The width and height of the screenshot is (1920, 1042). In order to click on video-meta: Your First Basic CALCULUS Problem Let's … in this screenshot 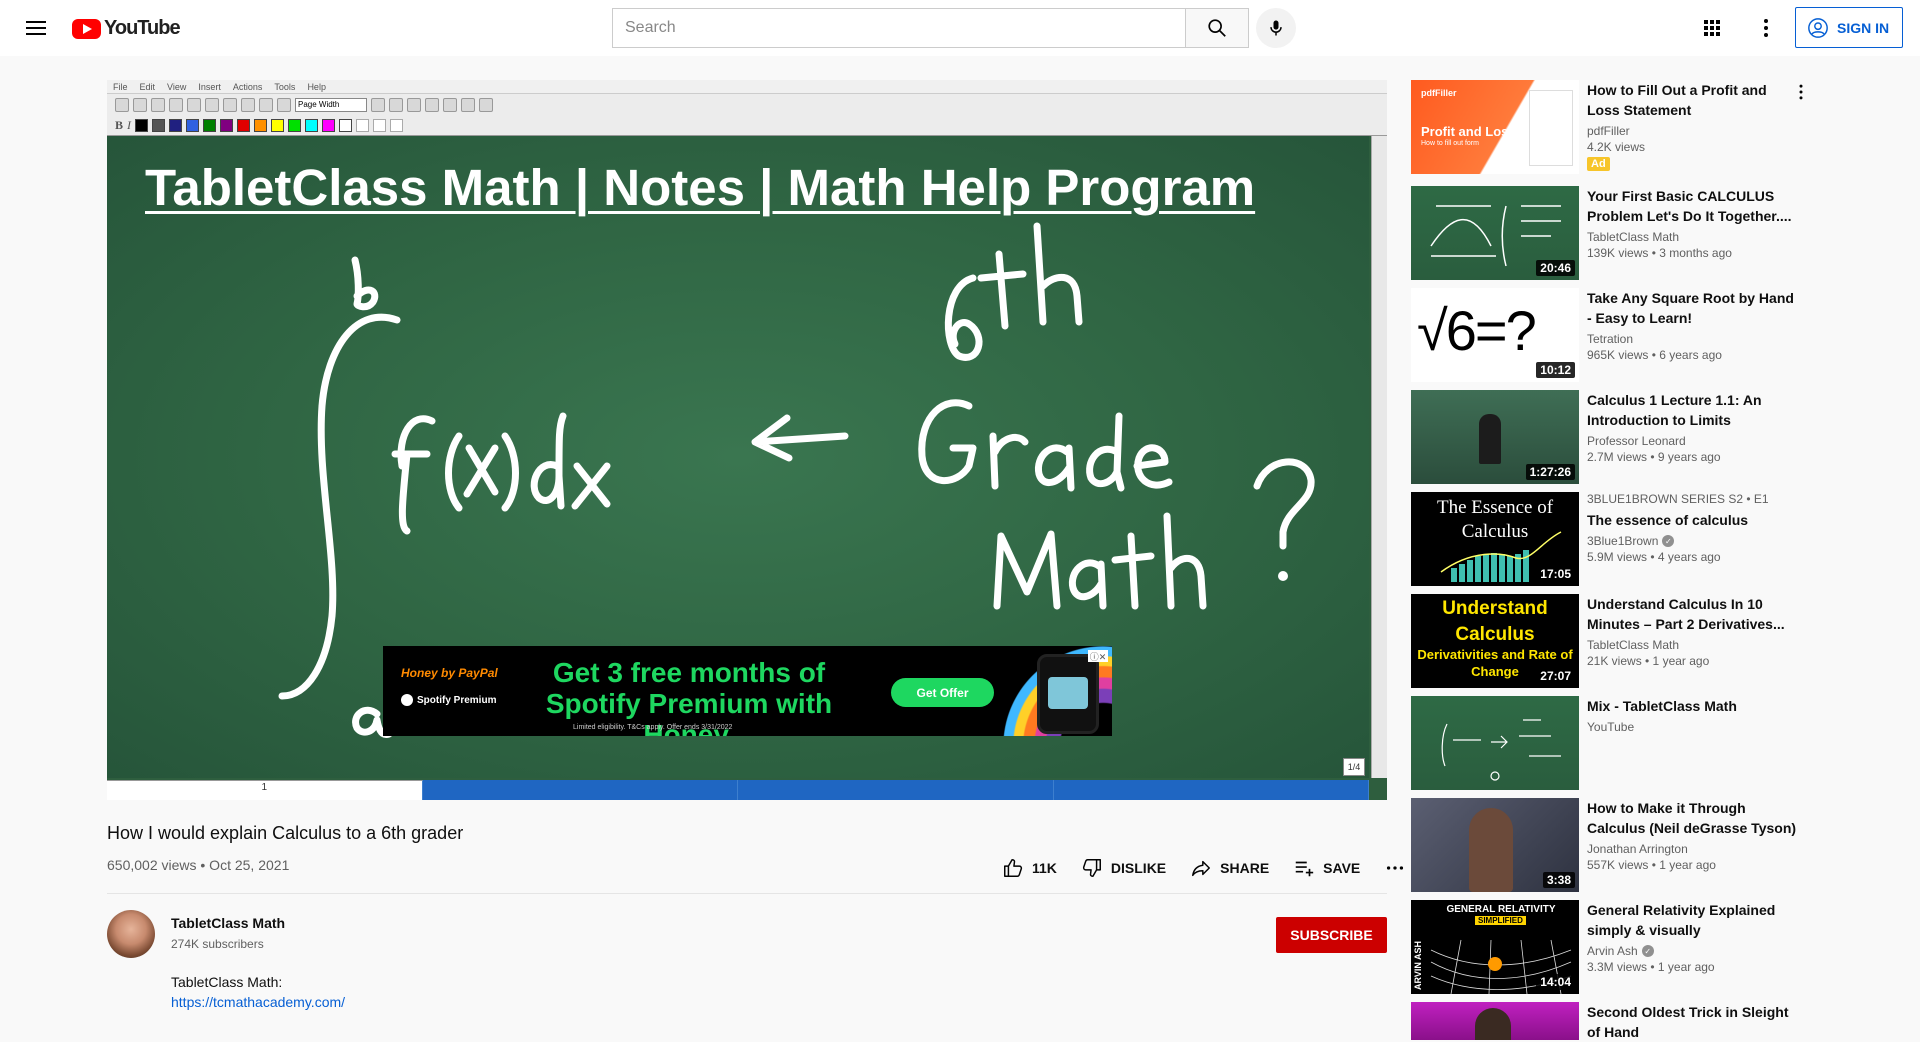, I will do `click(1692, 223)`.